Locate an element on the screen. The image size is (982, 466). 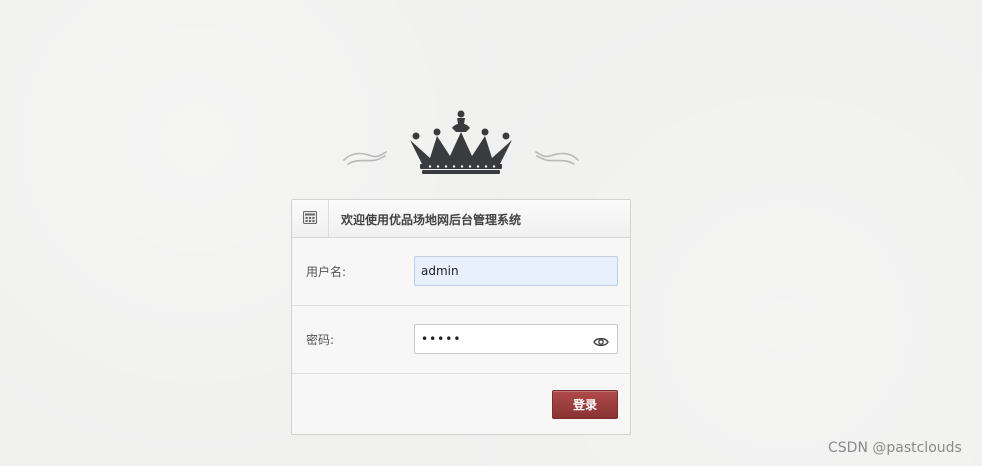
password-input is located at coordinates (516, 339).